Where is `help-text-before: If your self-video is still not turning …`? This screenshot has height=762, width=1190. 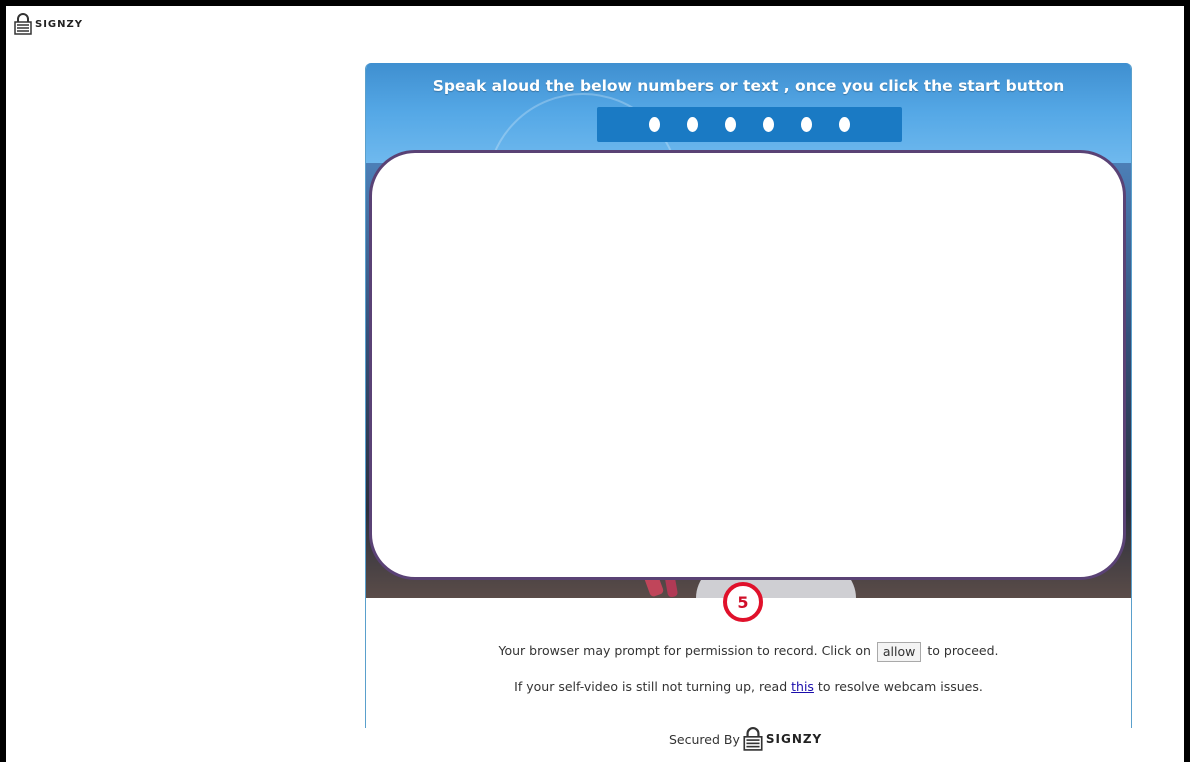 help-text-before: If your self-video is still not turning … is located at coordinates (651, 686).